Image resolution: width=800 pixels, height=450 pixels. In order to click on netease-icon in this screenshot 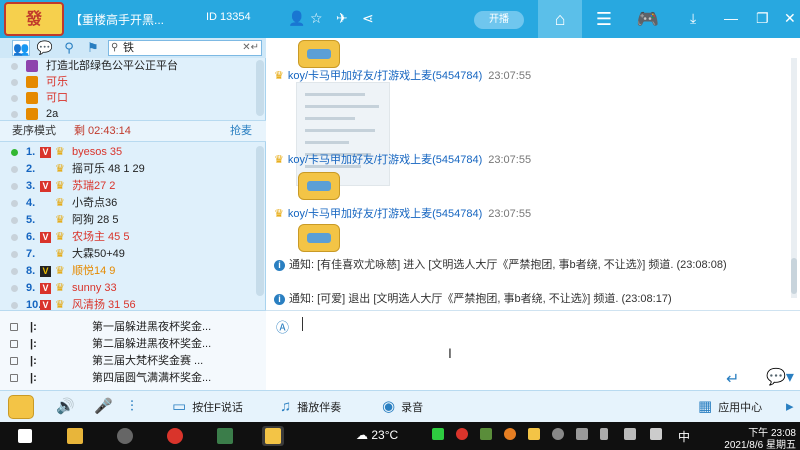, I will do `click(175, 436)`.